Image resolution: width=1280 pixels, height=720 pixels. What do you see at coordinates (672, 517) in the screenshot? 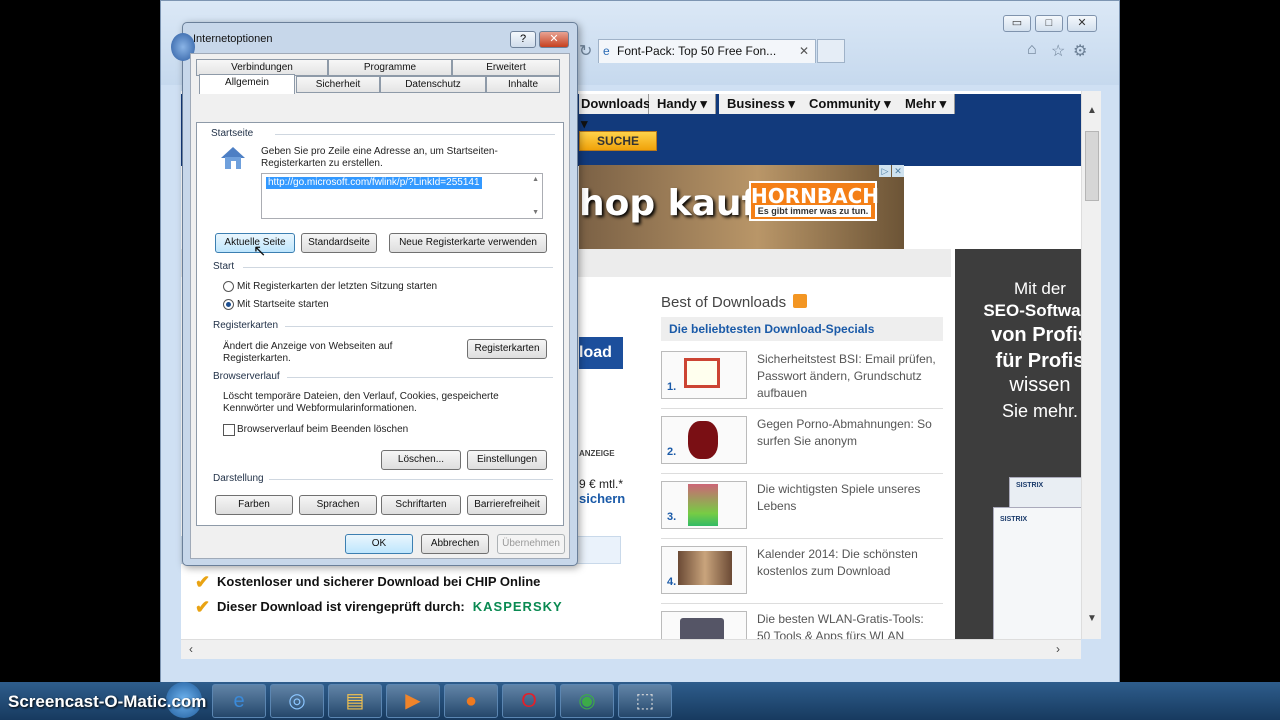
I see `download-number: 3.` at bounding box center [672, 517].